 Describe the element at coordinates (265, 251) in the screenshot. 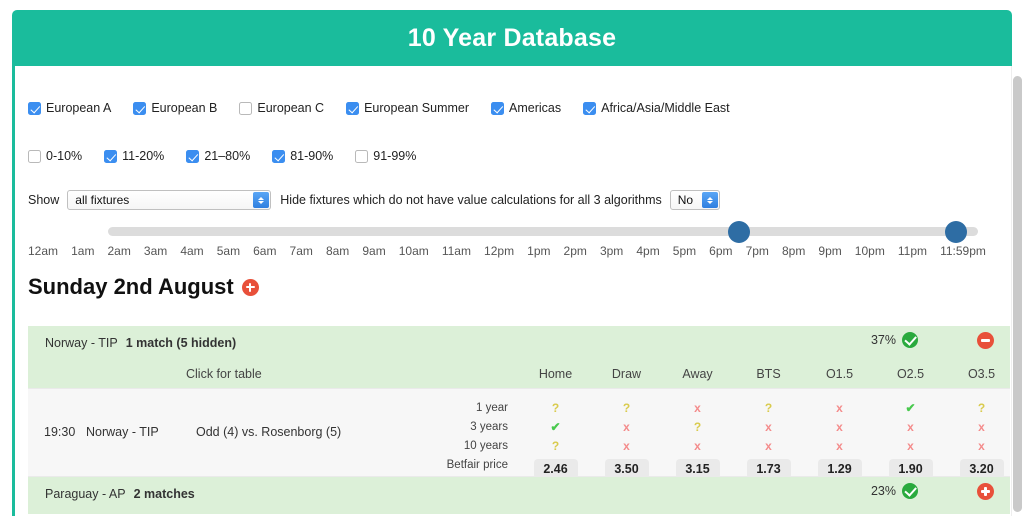

I see `hour-label-6: 6am` at that location.